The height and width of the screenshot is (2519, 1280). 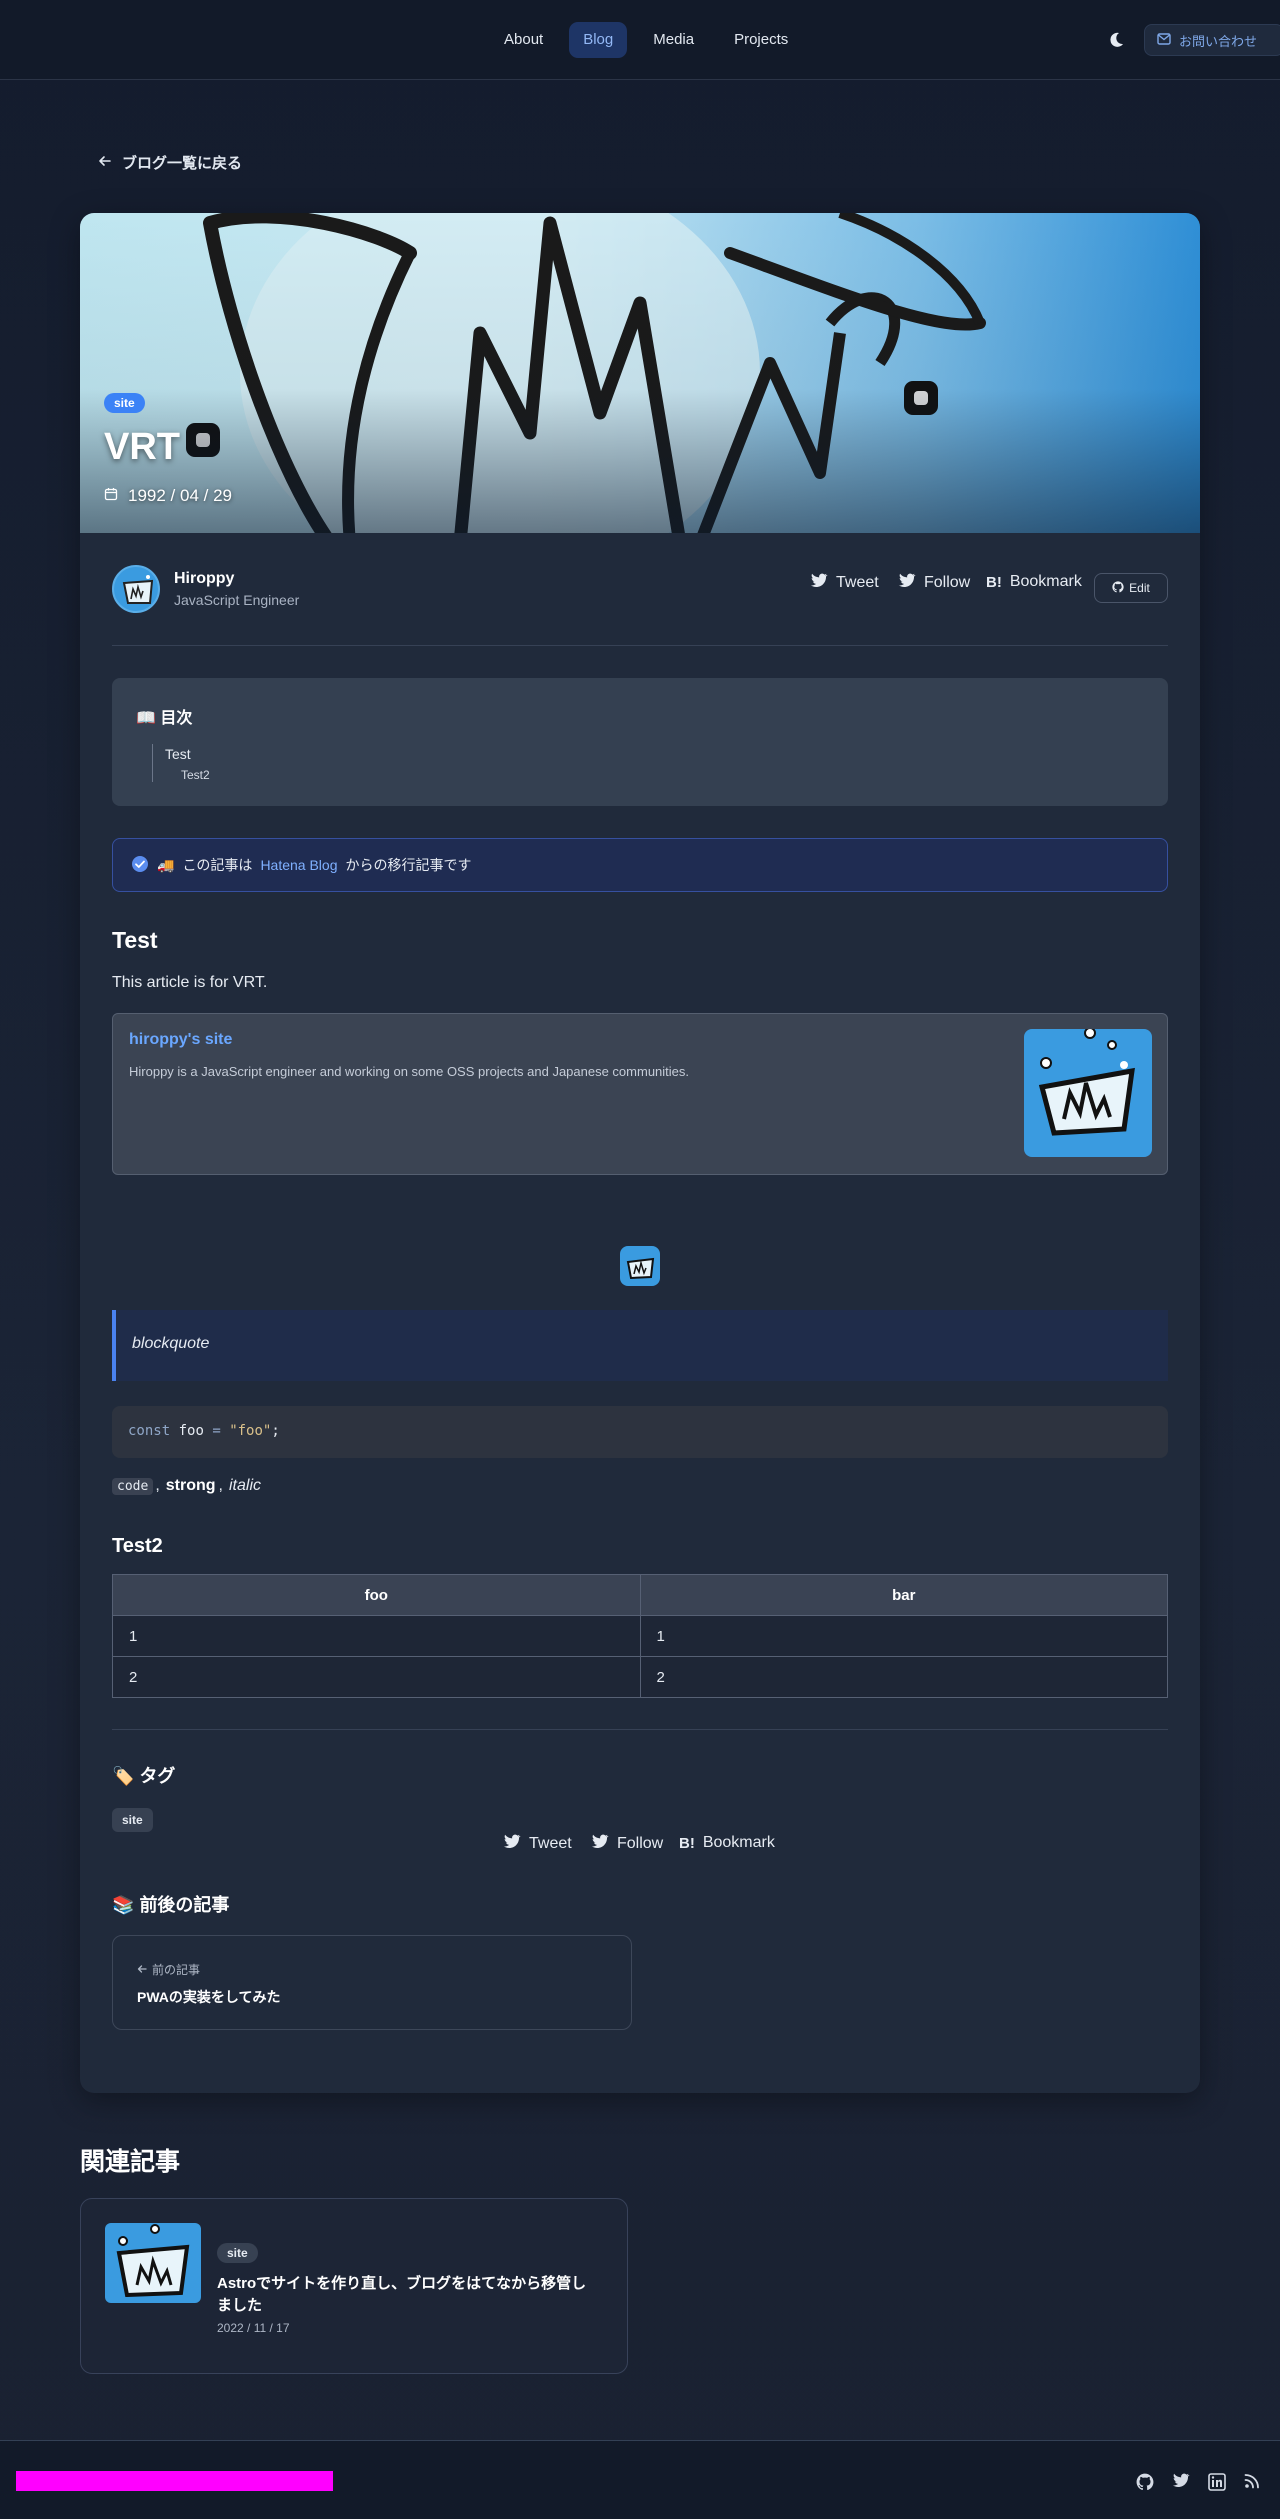 What do you see at coordinates (236, 579) in the screenshot?
I see `author-name: Hiroppy` at bounding box center [236, 579].